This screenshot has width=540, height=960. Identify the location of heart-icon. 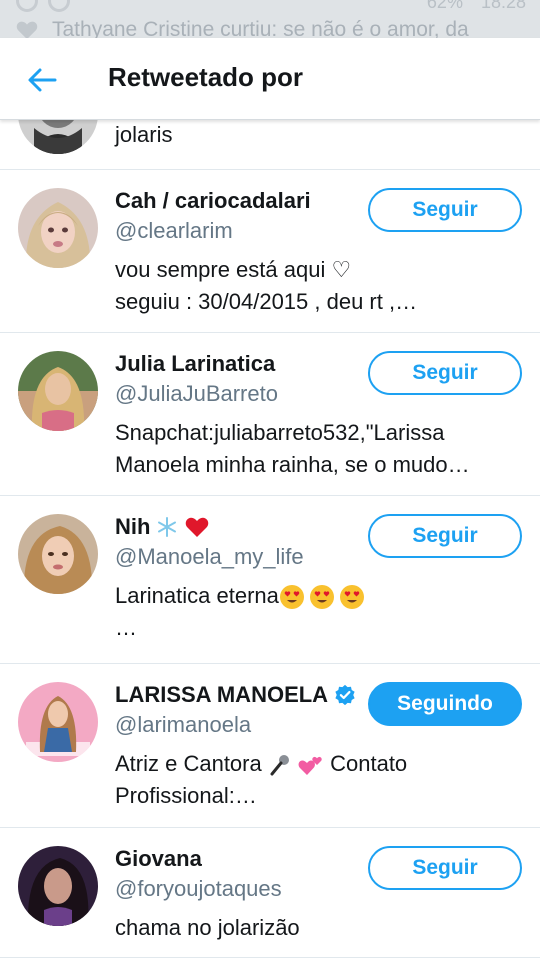
(27, 29).